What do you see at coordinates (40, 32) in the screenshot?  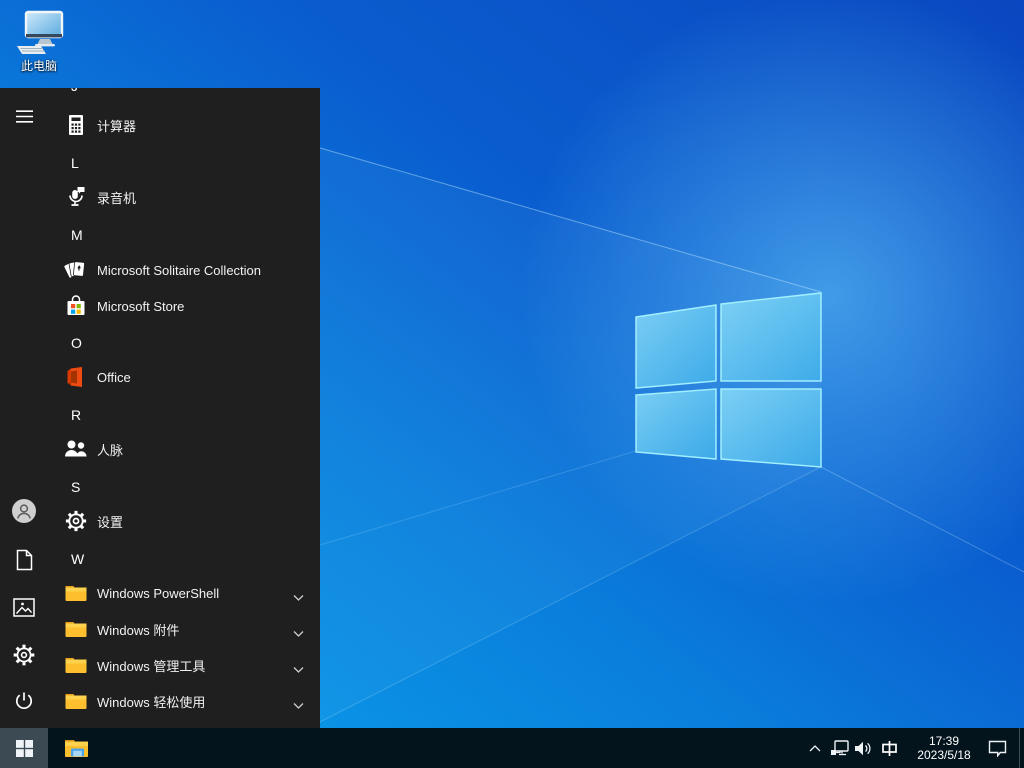 I see `this-pc-icon` at bounding box center [40, 32].